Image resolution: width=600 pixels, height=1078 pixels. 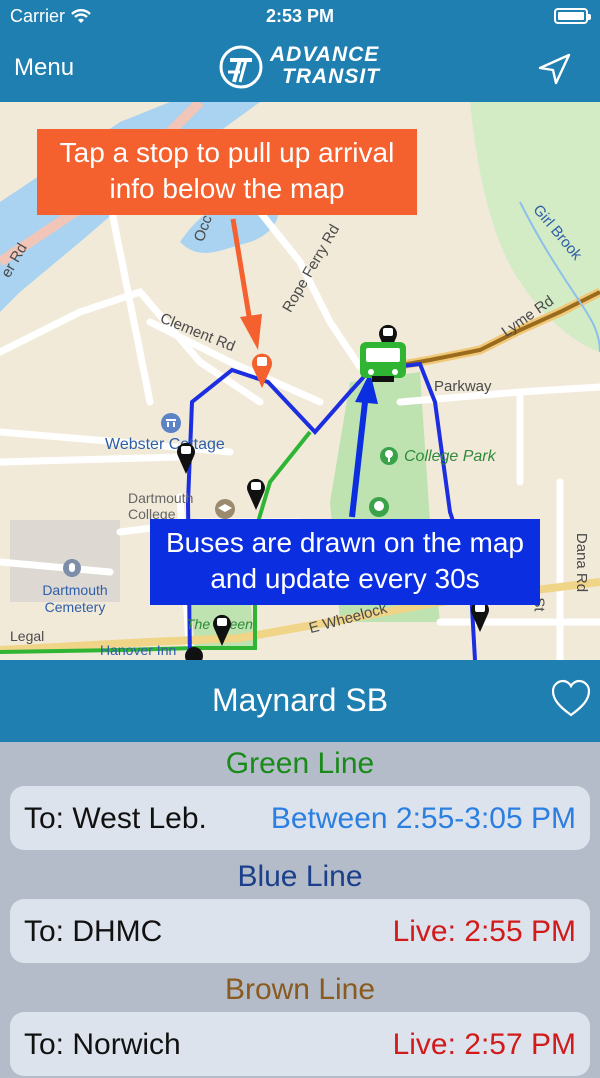 What do you see at coordinates (138, 650) in the screenshot?
I see `label-hanover-inn: Hanover Inn` at bounding box center [138, 650].